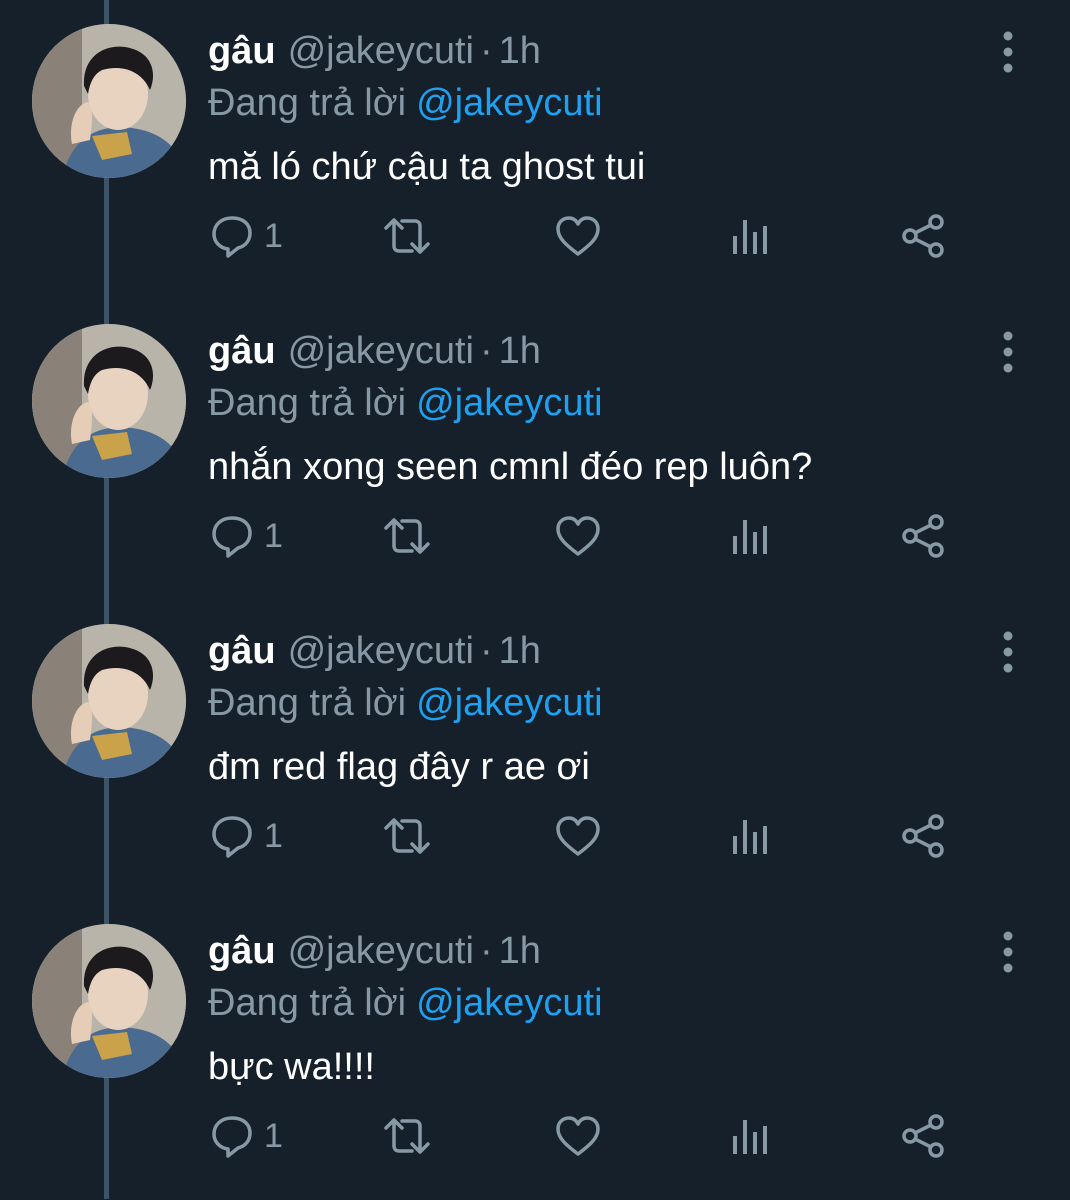 Image resolution: width=1070 pixels, height=1200 pixels. Describe the element at coordinates (291, 1067) in the screenshot. I see `tweet-text: bực wa!!!!` at that location.